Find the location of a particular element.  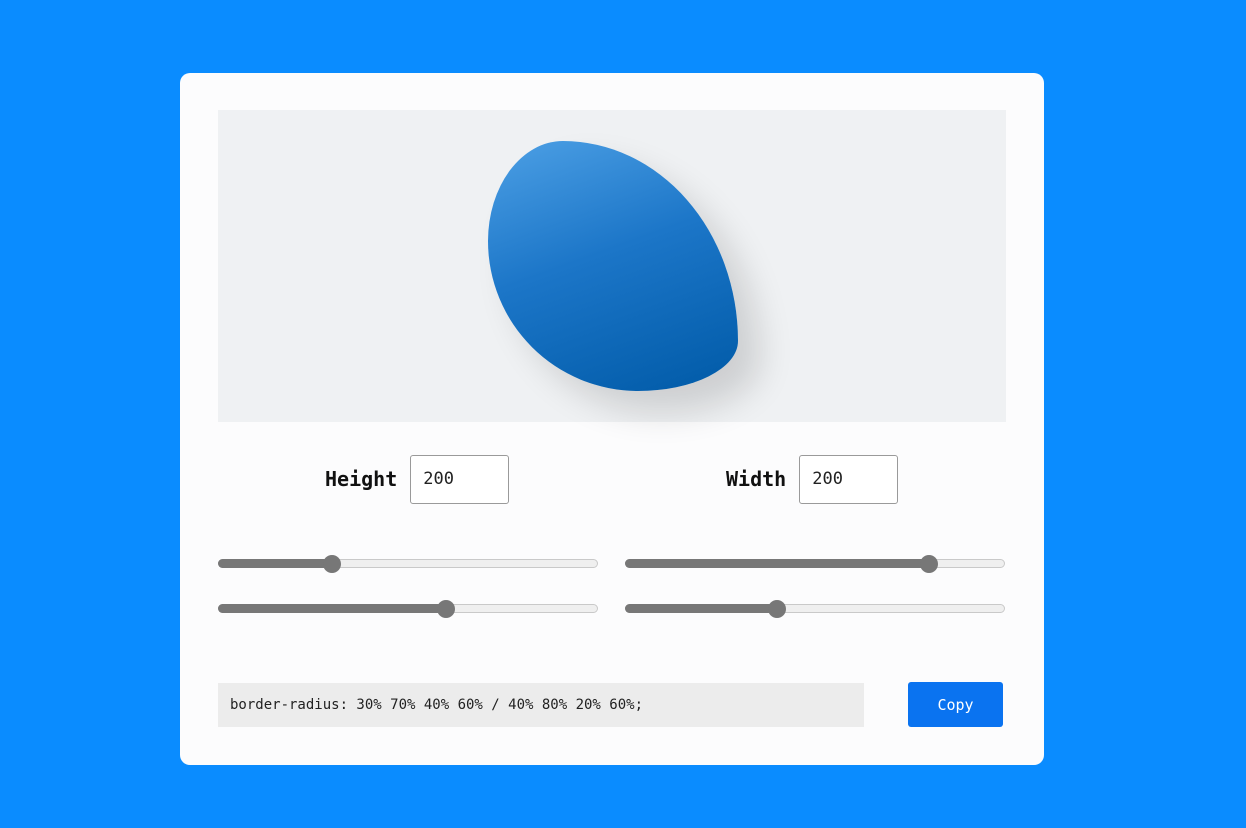

radius-slider-top-left is located at coordinates (408, 564).